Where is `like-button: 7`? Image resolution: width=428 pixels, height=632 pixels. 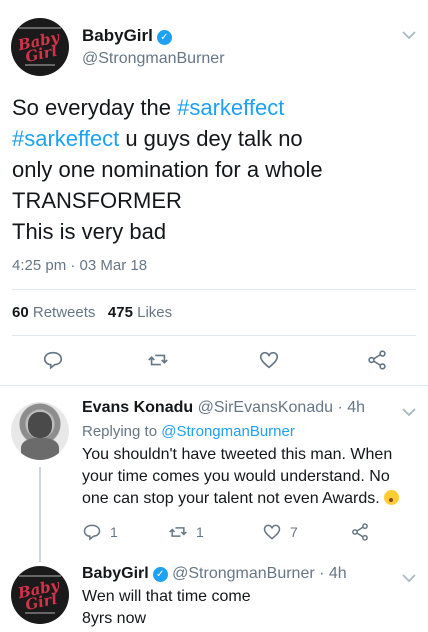
like-button: 7 is located at coordinates (280, 532).